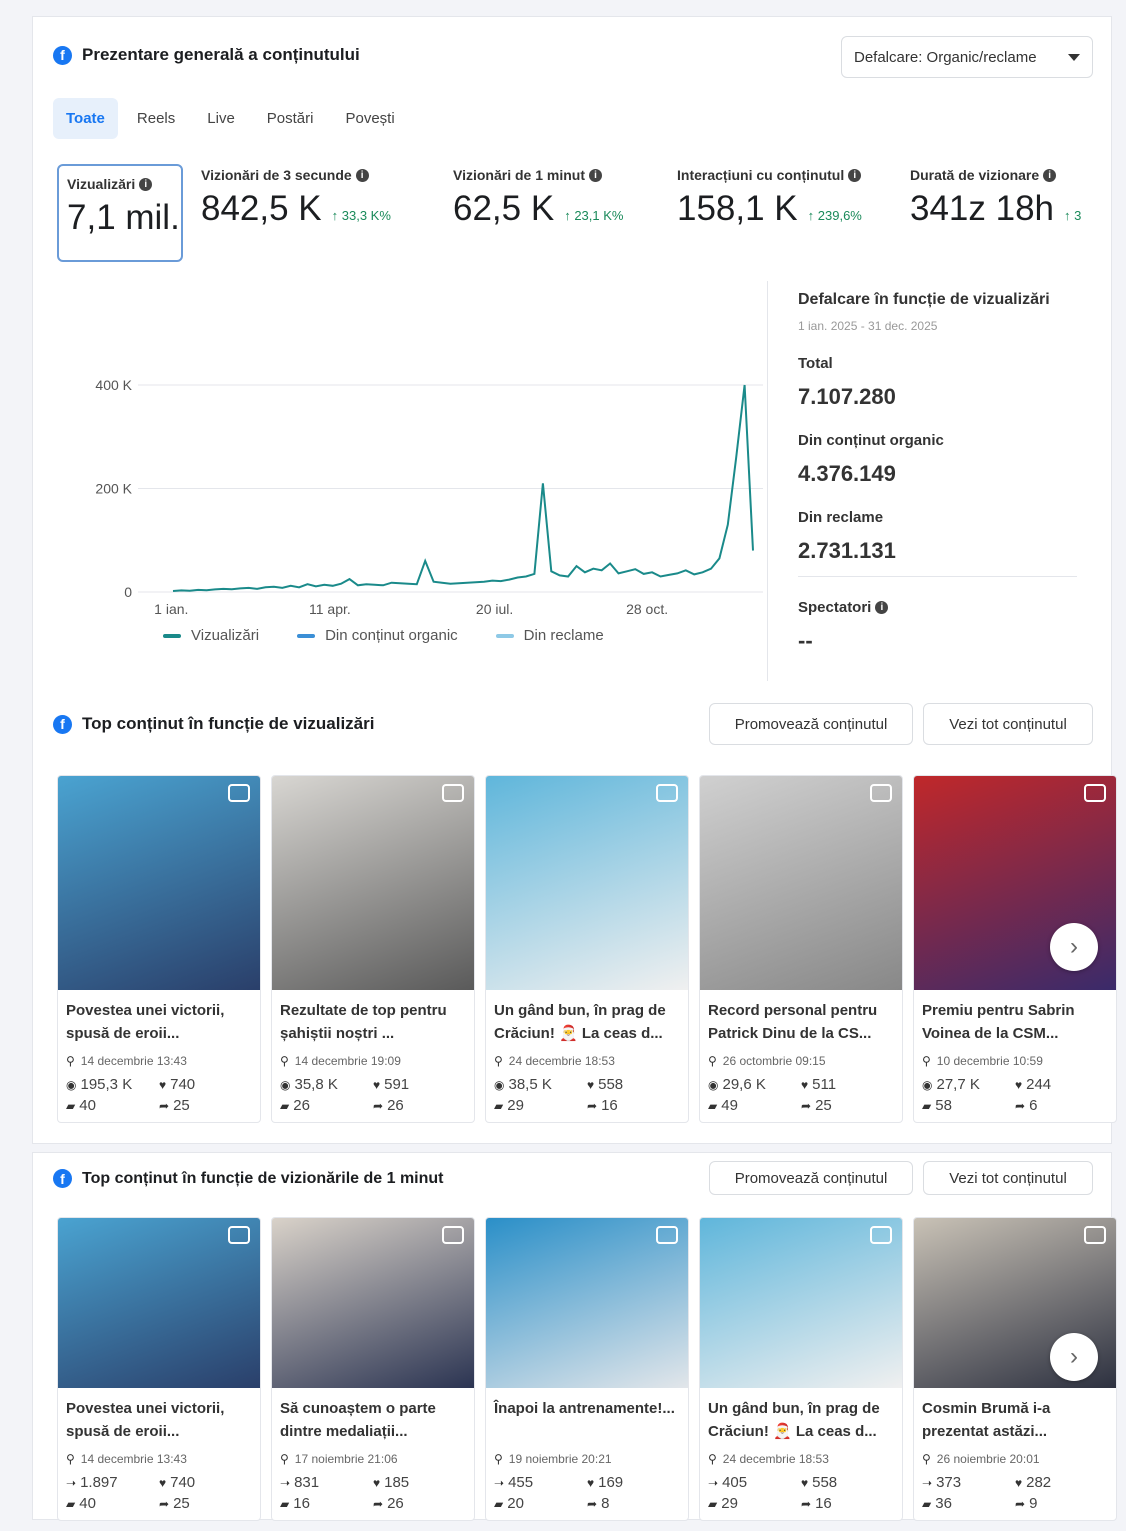 This screenshot has height=1531, width=1126. Describe the element at coordinates (835, 607) in the screenshot. I see `viewers-label: Spectatori` at that location.